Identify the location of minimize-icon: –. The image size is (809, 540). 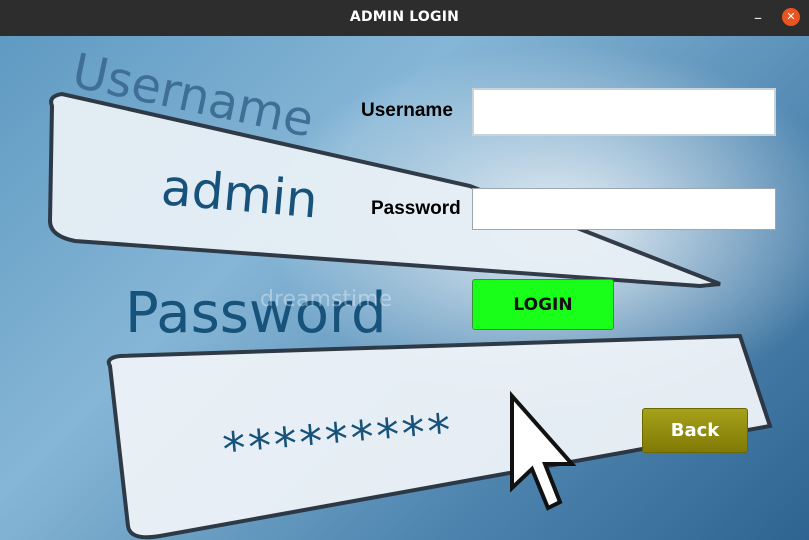
(758, 17).